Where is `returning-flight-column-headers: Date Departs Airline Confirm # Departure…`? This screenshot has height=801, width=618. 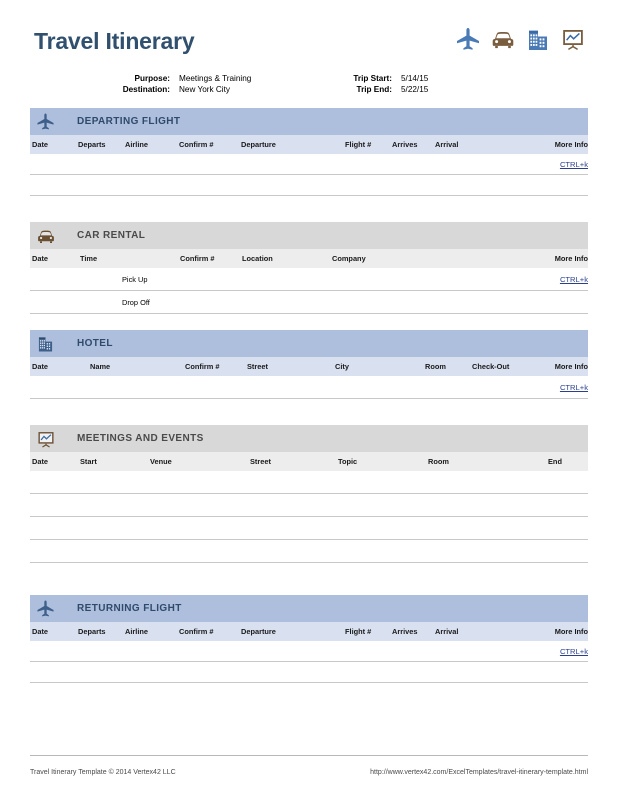 returning-flight-column-headers: Date Departs Airline Confirm # Departure… is located at coordinates (309, 631).